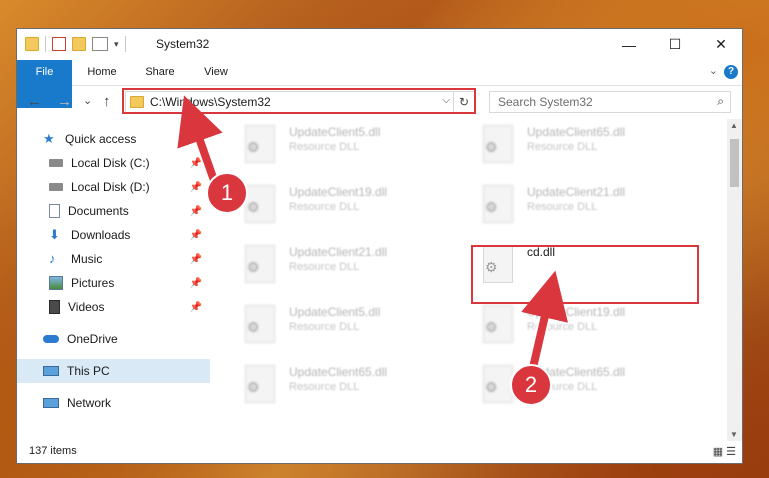 Image resolution: width=769 pixels, height=478 pixels. Describe the element at coordinates (531, 385) in the screenshot. I see `callout-badge-2: 2` at that location.